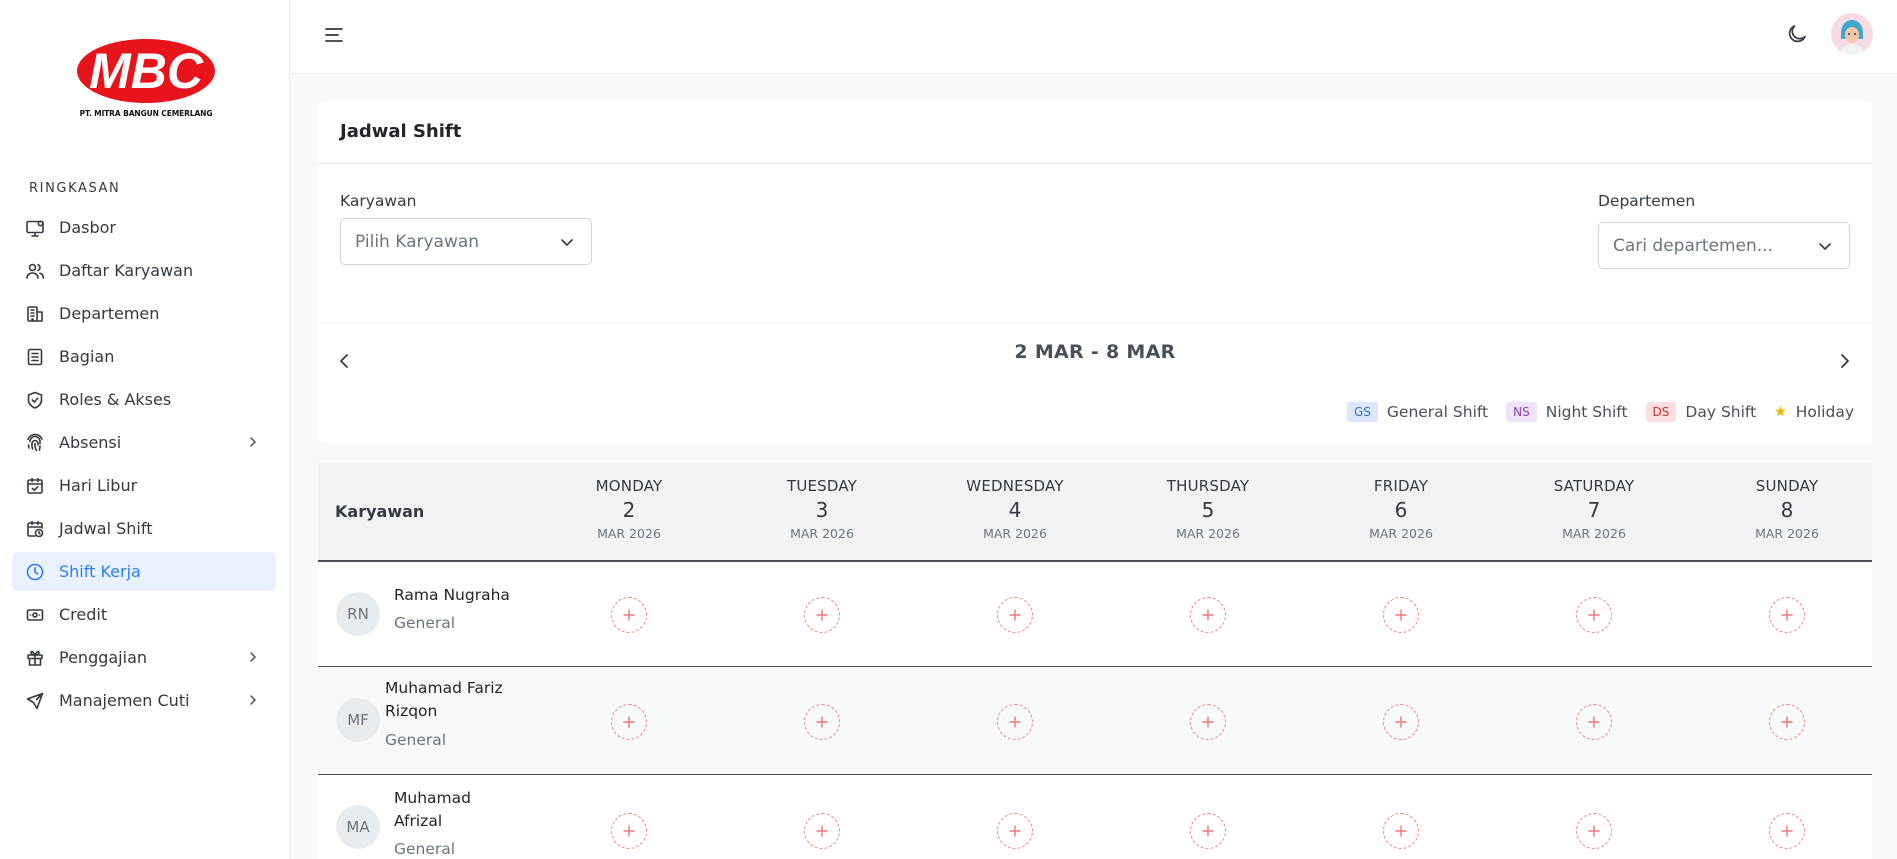 This screenshot has height=859, width=1897. I want to click on sidebar-item-bagian: Bagian, so click(144, 356).